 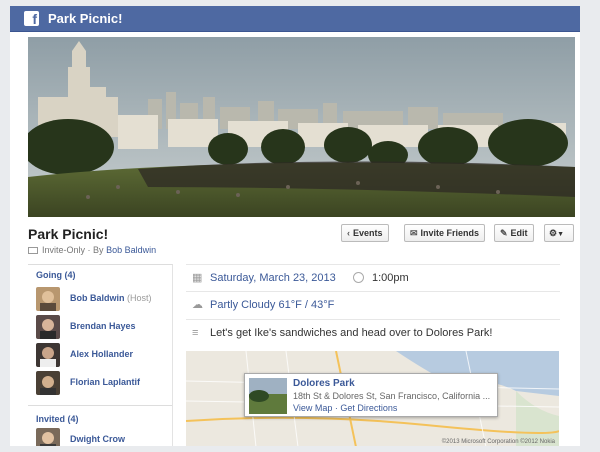 I want to click on clock-icon, so click(x=358, y=277).